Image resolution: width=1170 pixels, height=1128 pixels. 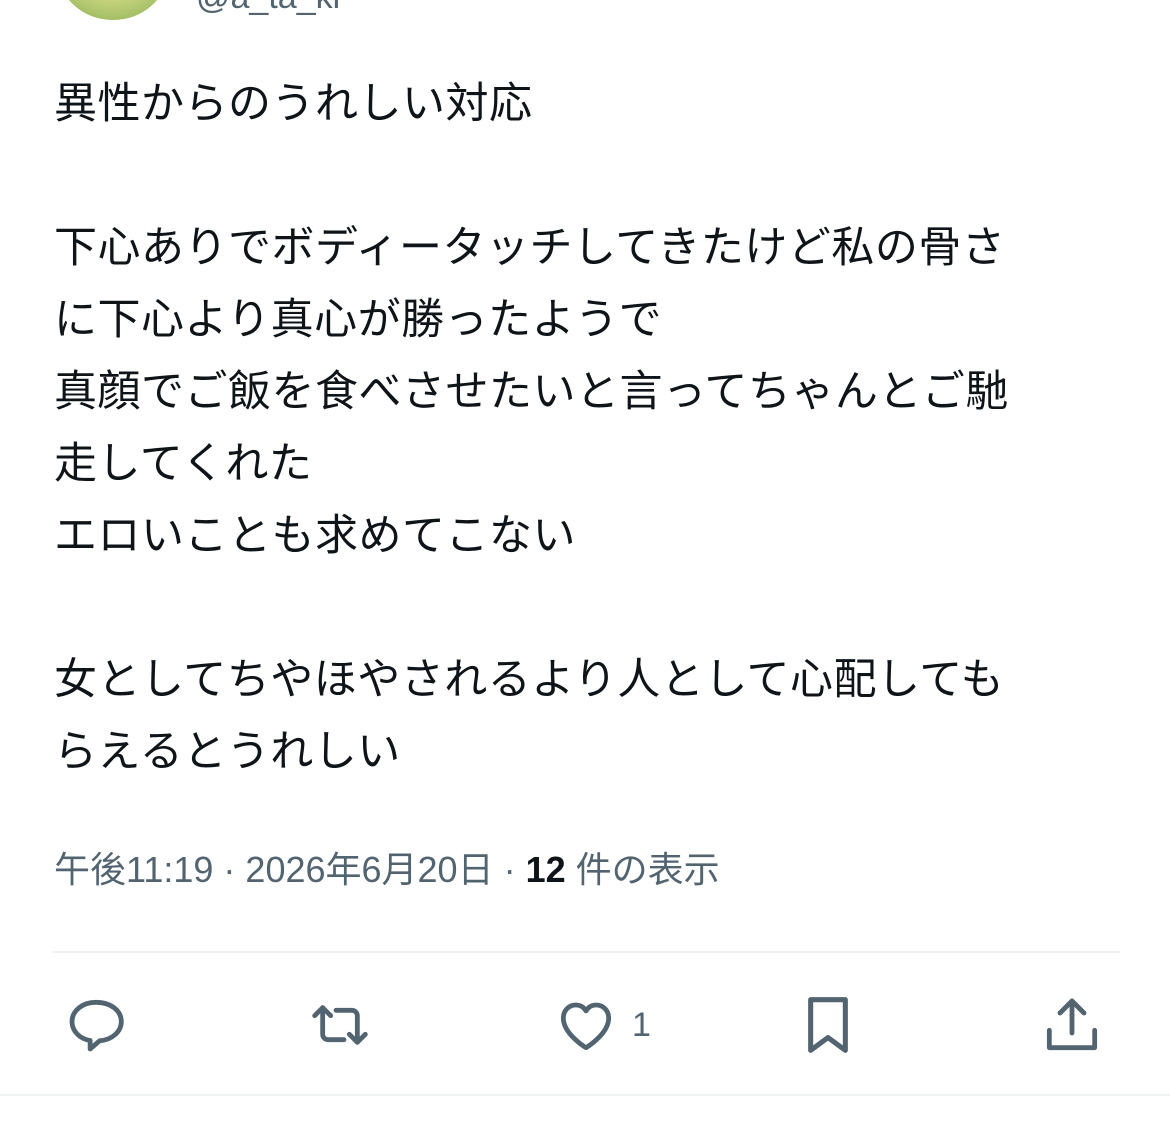 I want to click on like-button: 1, so click(x=602, y=1025).